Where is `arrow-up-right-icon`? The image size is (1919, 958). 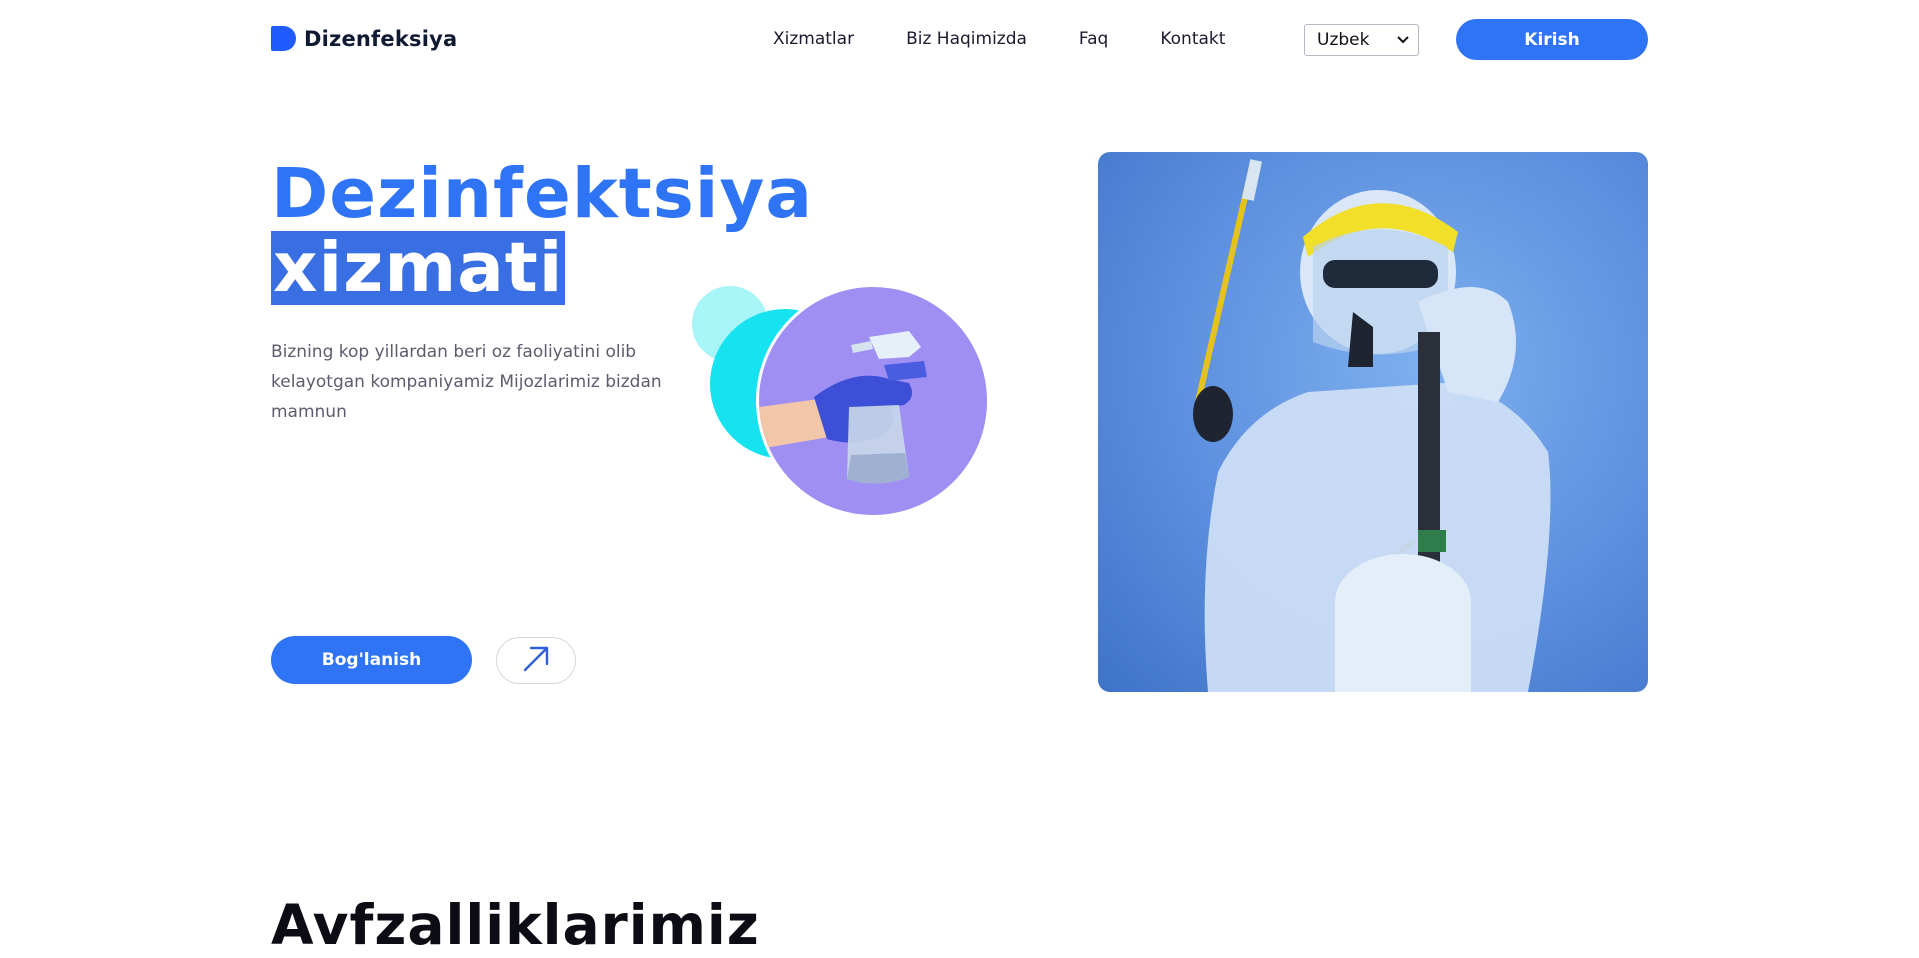 arrow-up-right-icon is located at coordinates (536, 661).